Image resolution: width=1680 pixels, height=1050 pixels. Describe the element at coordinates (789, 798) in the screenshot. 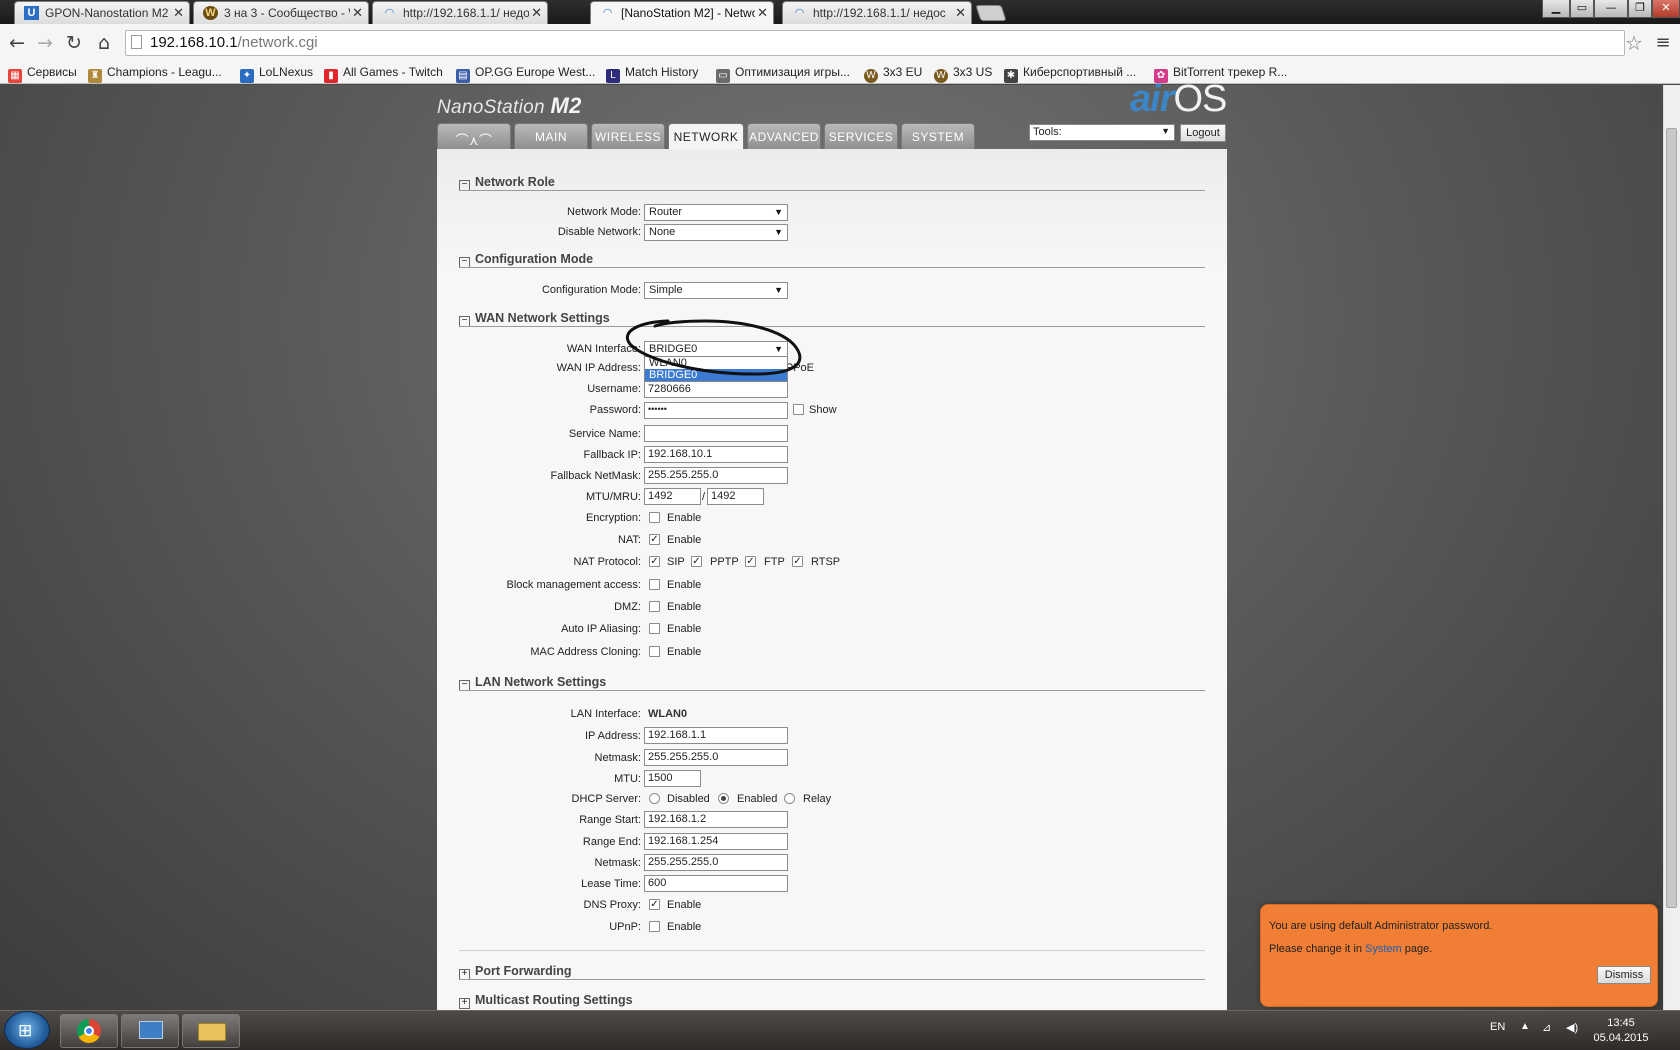

I see `dhcp-relay-radio` at that location.